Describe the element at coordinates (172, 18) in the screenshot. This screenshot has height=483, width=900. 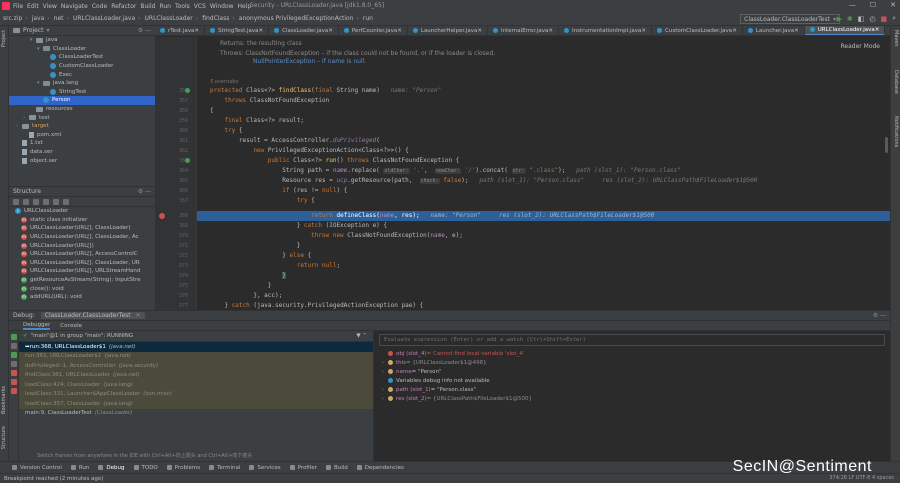
I see `breadcrumb-item: URLClassLoader ›` at that location.